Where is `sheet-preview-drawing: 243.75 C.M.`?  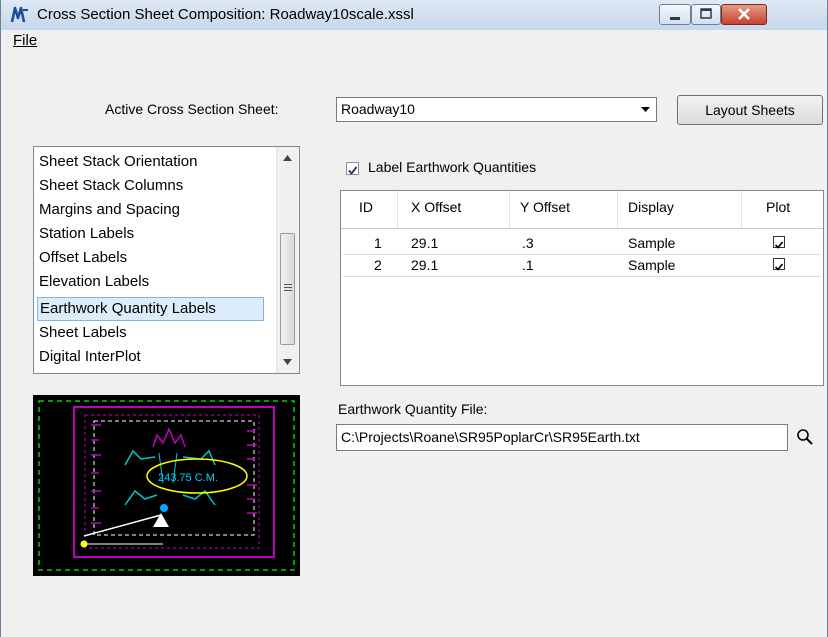
sheet-preview-drawing: 243.75 C.M. is located at coordinates (166, 485).